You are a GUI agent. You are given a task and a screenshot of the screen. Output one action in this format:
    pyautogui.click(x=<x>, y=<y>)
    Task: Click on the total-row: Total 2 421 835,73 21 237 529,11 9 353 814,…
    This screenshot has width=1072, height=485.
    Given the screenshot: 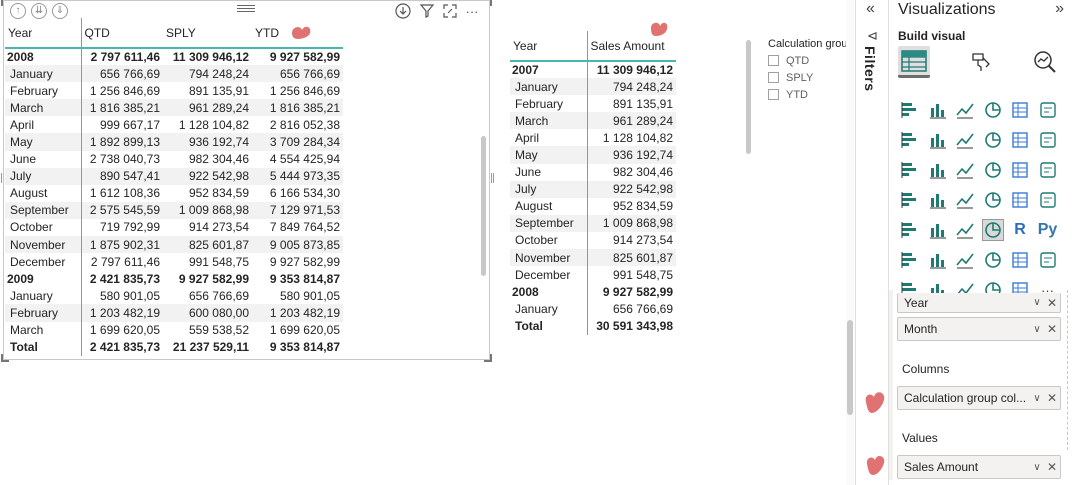 What is the action you would take?
    pyautogui.click(x=174, y=347)
    